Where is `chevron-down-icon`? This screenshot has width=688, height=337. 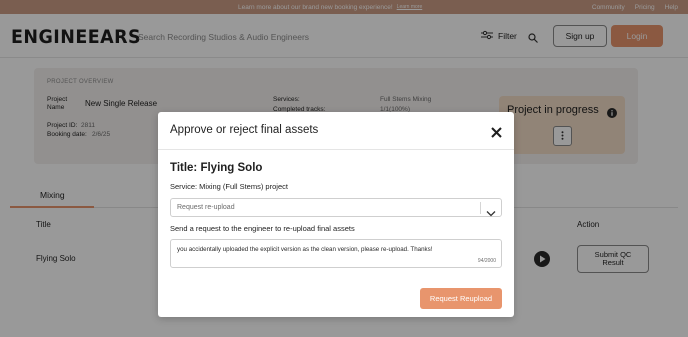
chevron-down-icon is located at coordinates (491, 213).